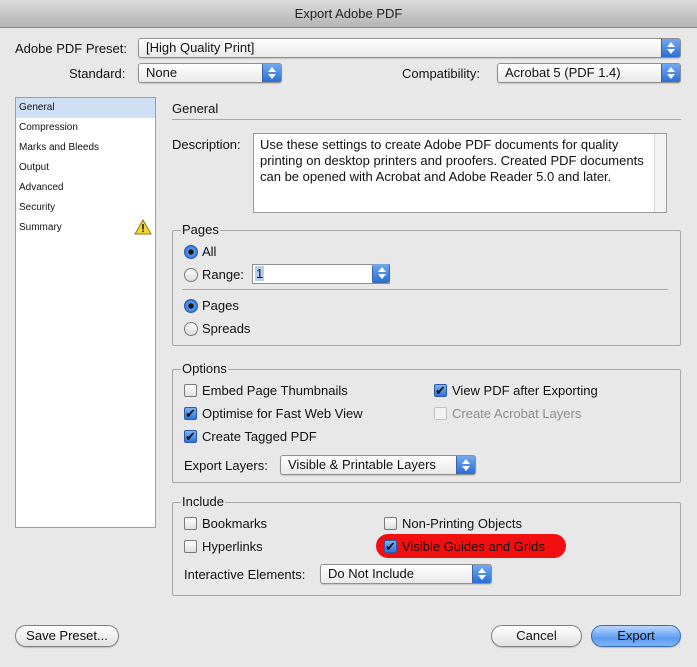 The width and height of the screenshot is (697, 667). Describe the element at coordinates (232, 546) in the screenshot. I see `hyperlinks-label: Hyperlinks` at that location.